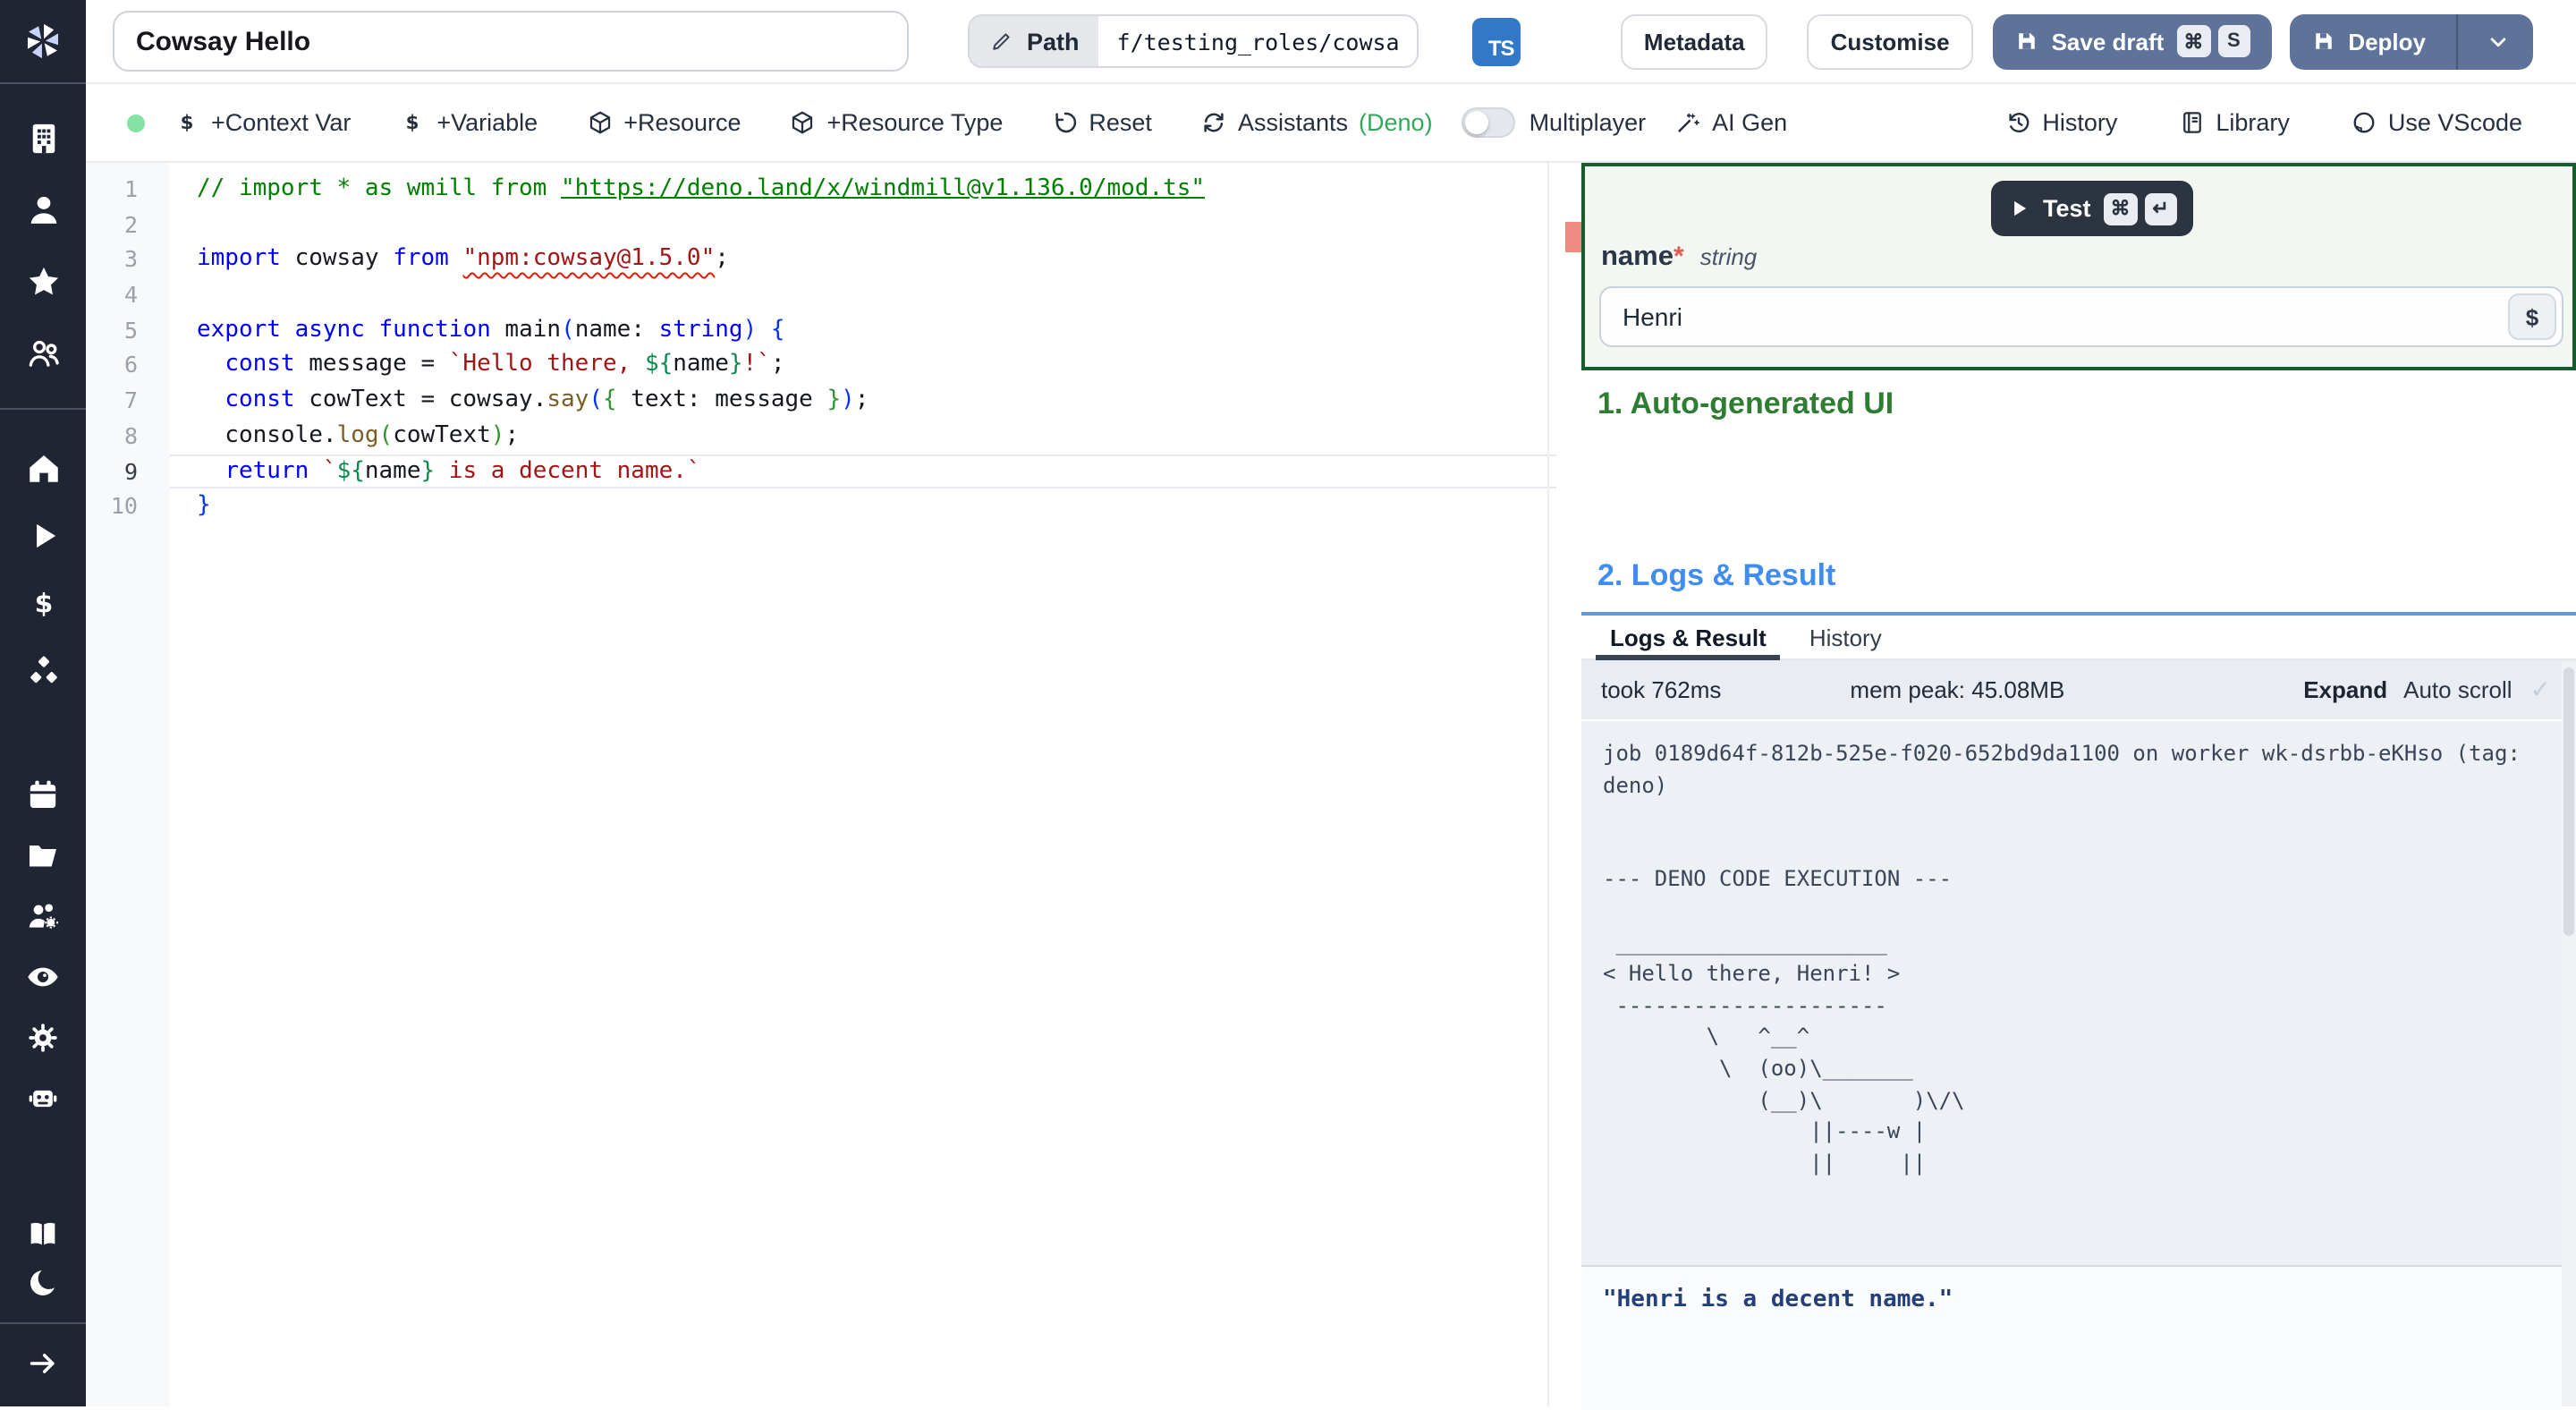 Image resolution: width=2576 pixels, height=1410 pixels. I want to click on insert-variable-button: $, so click(2532, 317).